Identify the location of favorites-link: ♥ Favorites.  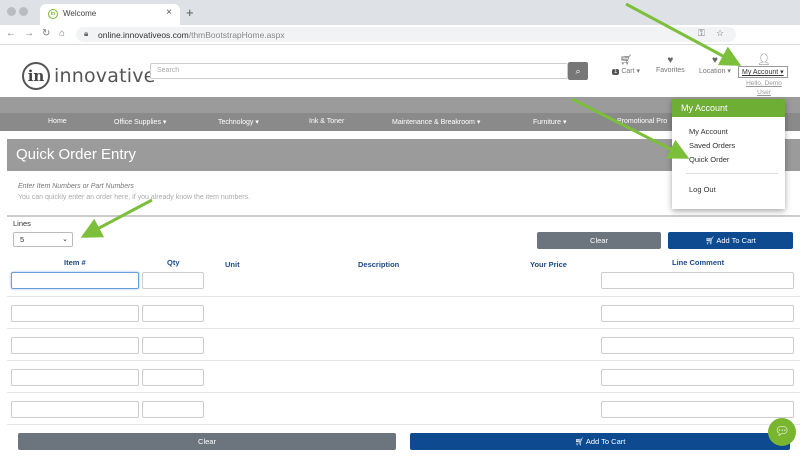
(670, 64).